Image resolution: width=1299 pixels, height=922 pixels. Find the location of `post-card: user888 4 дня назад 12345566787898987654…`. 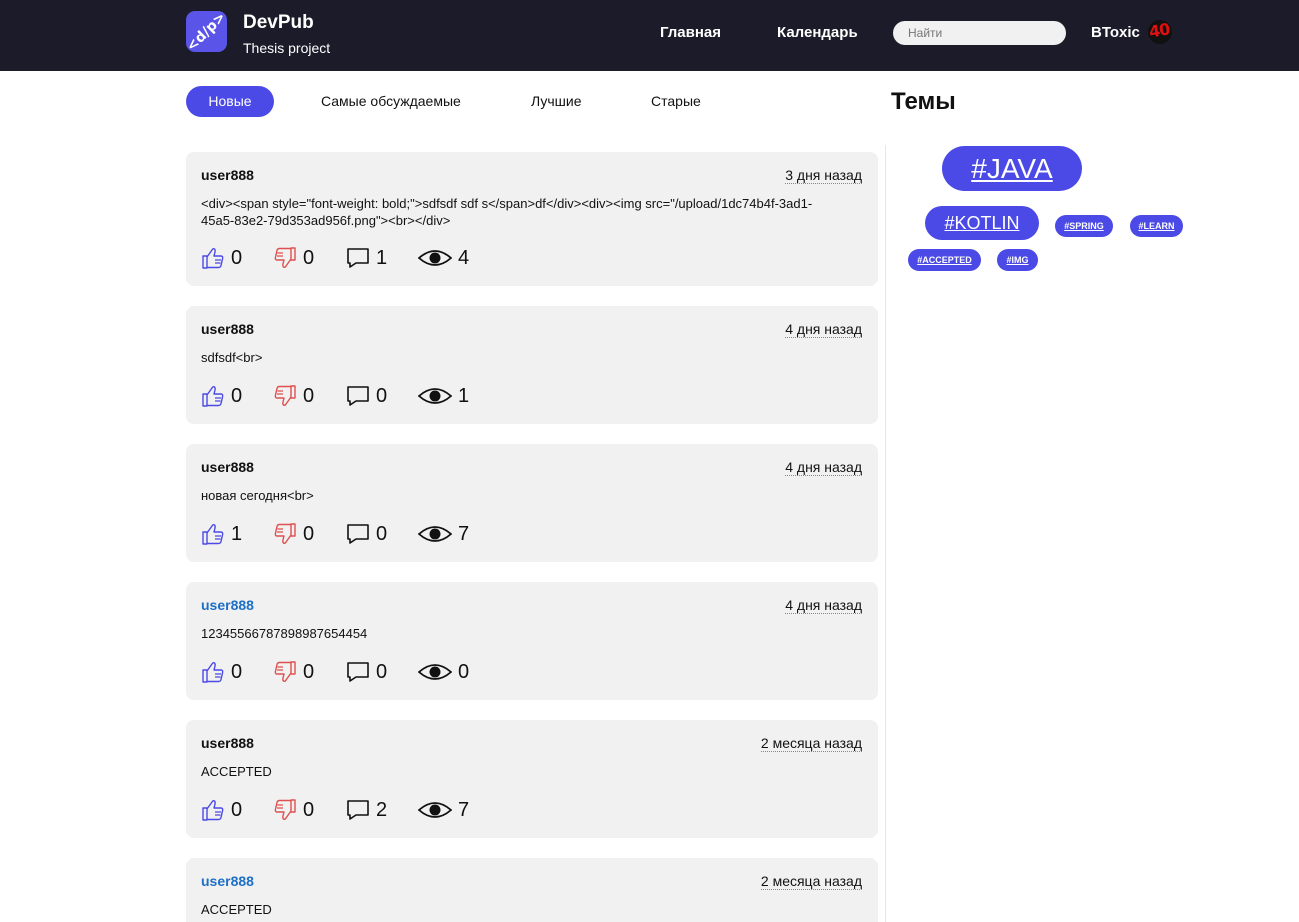

post-card: user888 4 дня назад 12345566787898987654… is located at coordinates (532, 641).